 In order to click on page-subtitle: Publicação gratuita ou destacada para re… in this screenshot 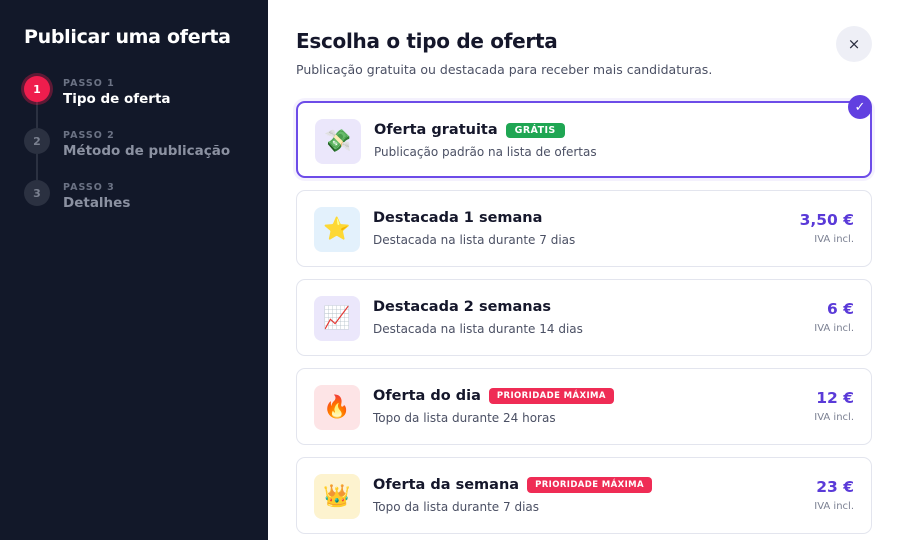, I will do `click(504, 69)`.